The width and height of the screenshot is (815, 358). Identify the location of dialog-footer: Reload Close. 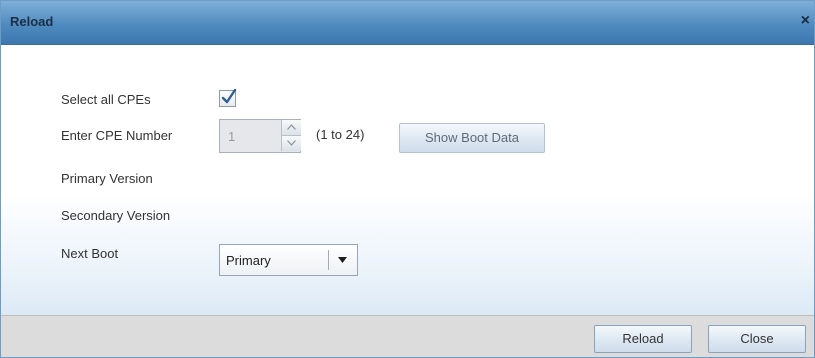
(407, 336).